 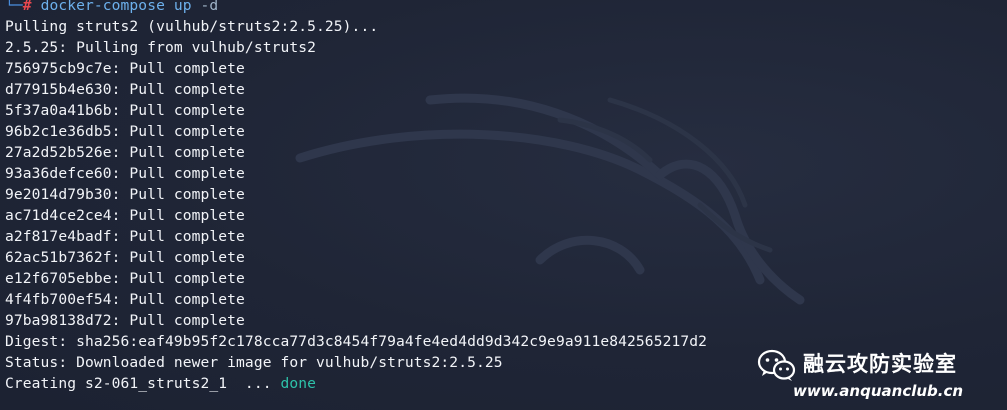 I want to click on command-flag: -d, so click(x=209, y=7).